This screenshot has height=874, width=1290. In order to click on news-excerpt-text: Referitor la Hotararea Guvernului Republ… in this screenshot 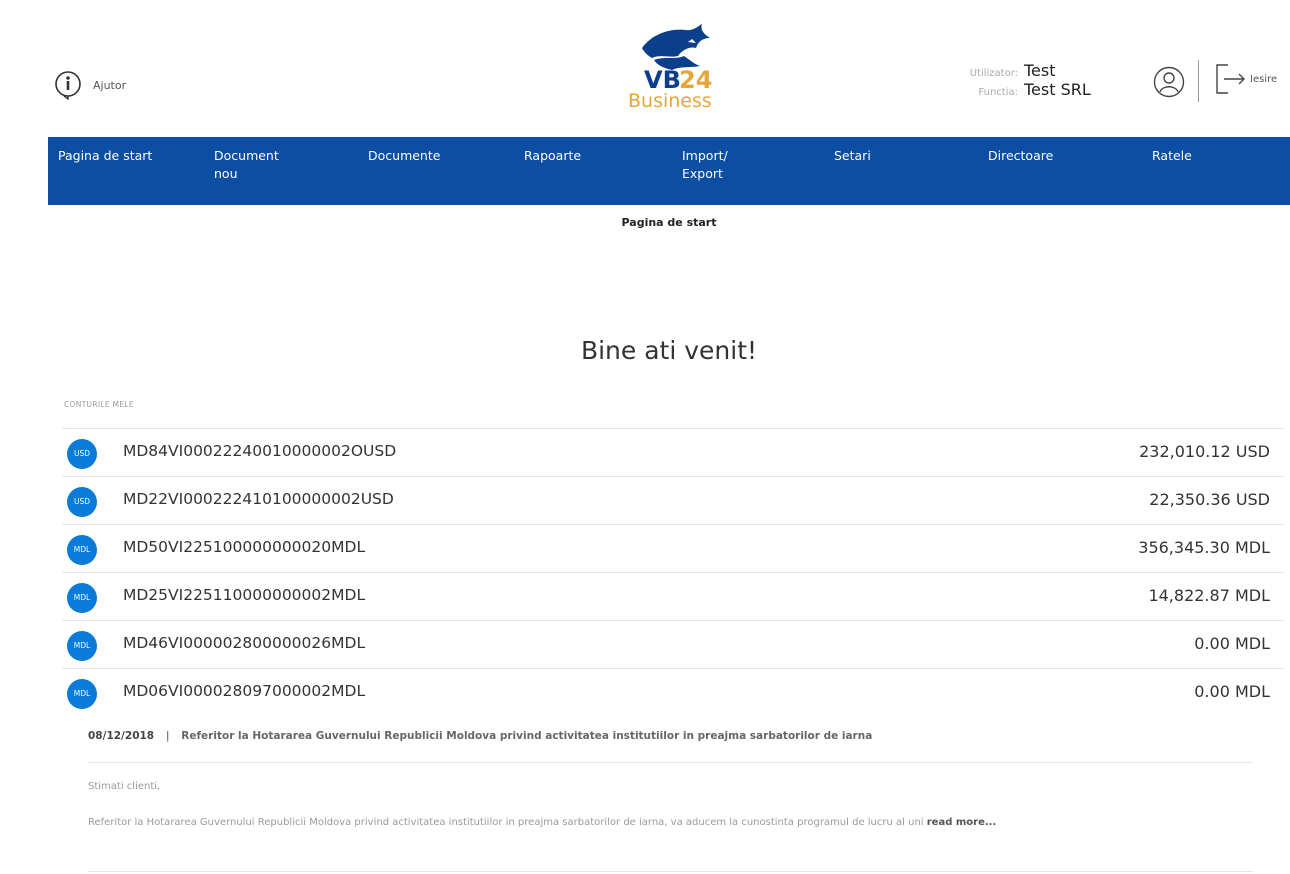, I will do `click(507, 822)`.